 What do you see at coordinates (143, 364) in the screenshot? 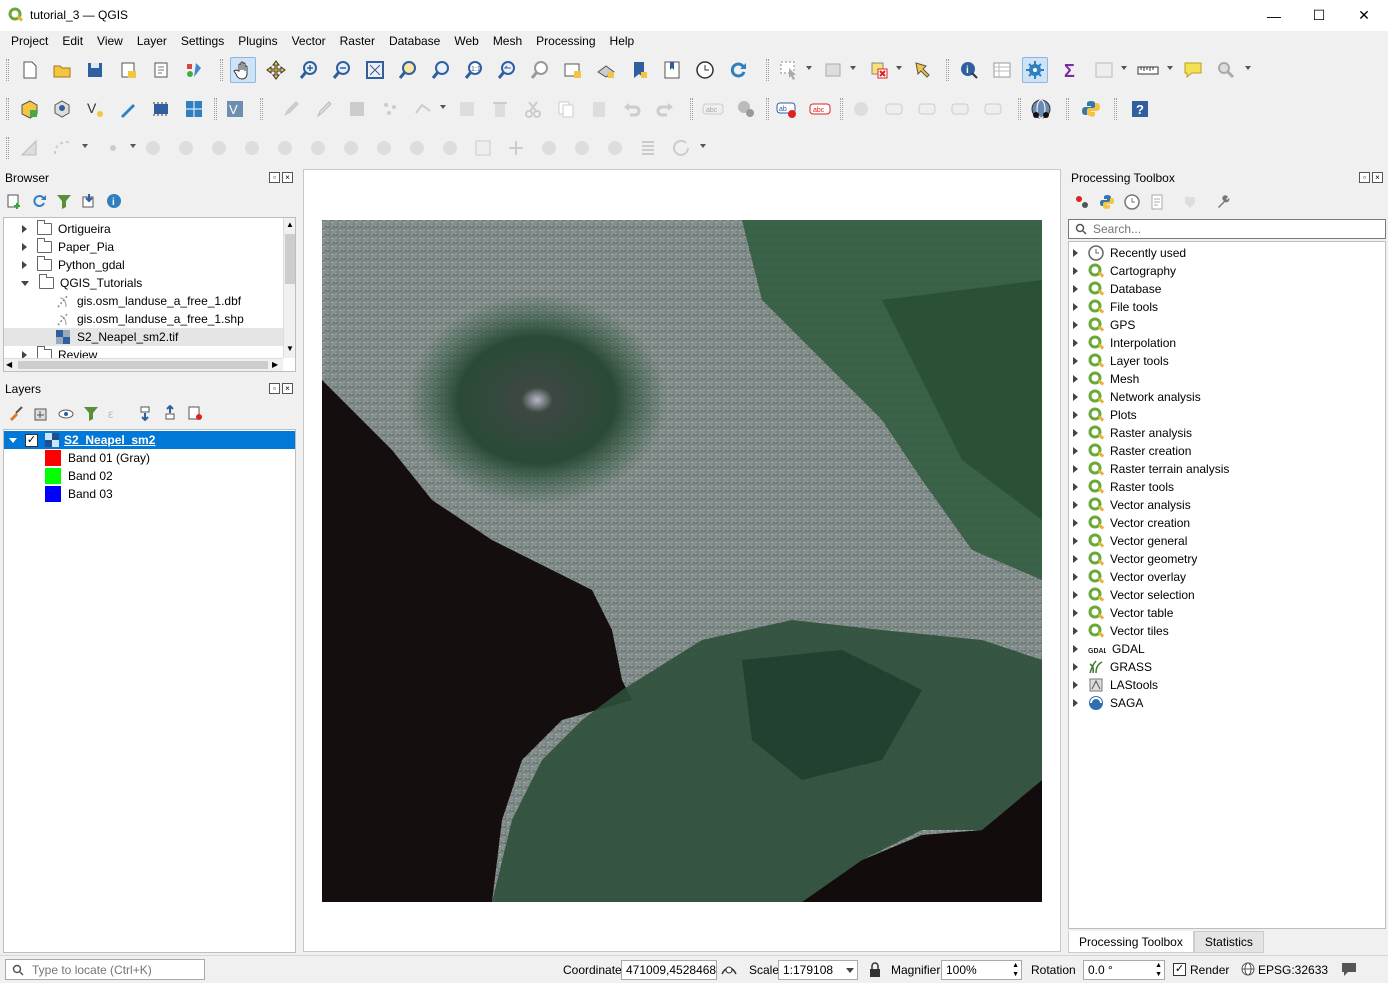
I see `browser-horizontal-scrollbar: ◀ ▶` at bounding box center [143, 364].